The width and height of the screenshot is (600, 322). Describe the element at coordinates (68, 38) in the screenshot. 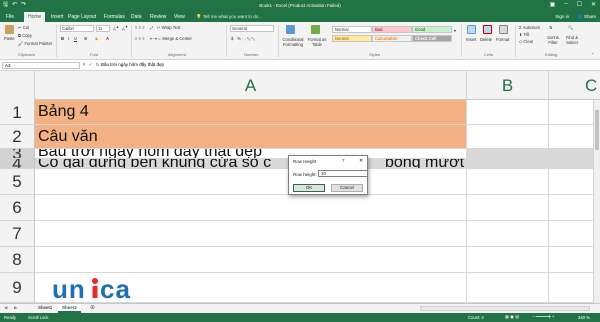

I see `italic-icon: I` at that location.